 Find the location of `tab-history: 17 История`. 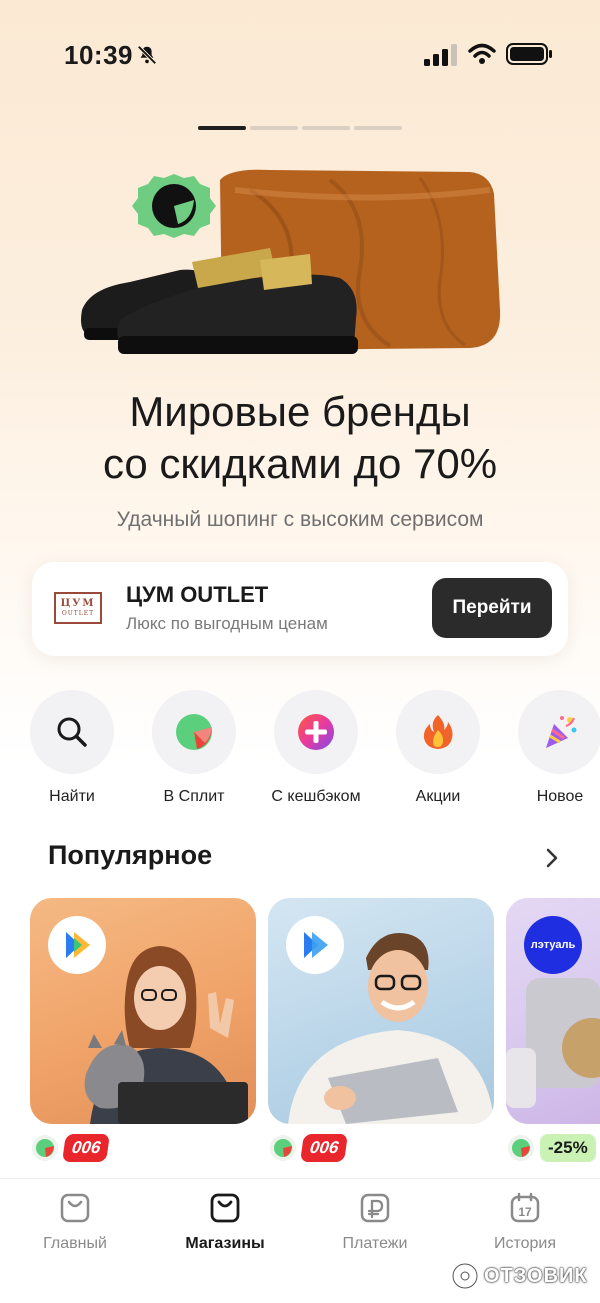

tab-history: 17 История is located at coordinates (525, 1222).